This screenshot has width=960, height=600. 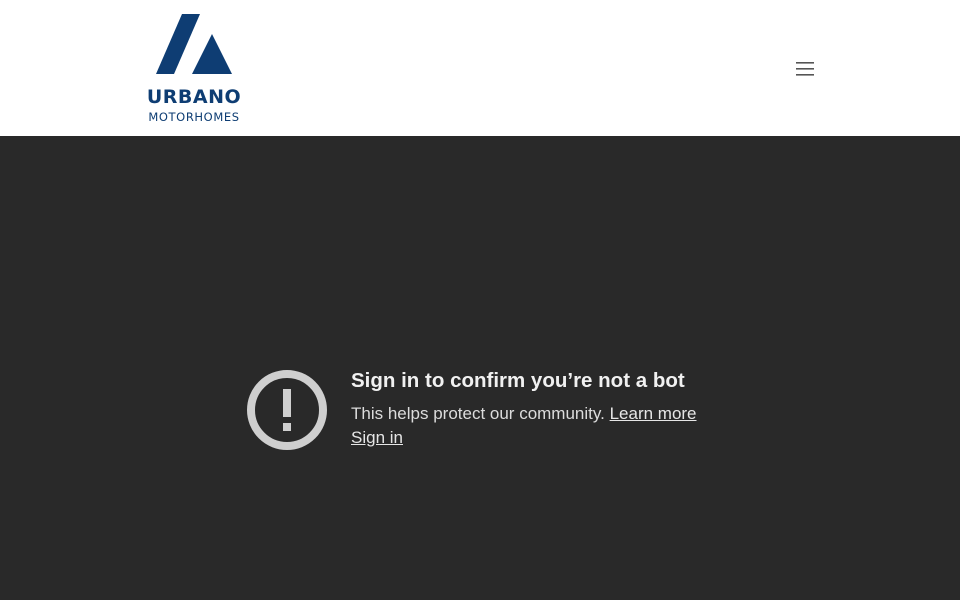 I want to click on urbano-logo: URBANO MOTORHOMES, so click(x=194, y=69).